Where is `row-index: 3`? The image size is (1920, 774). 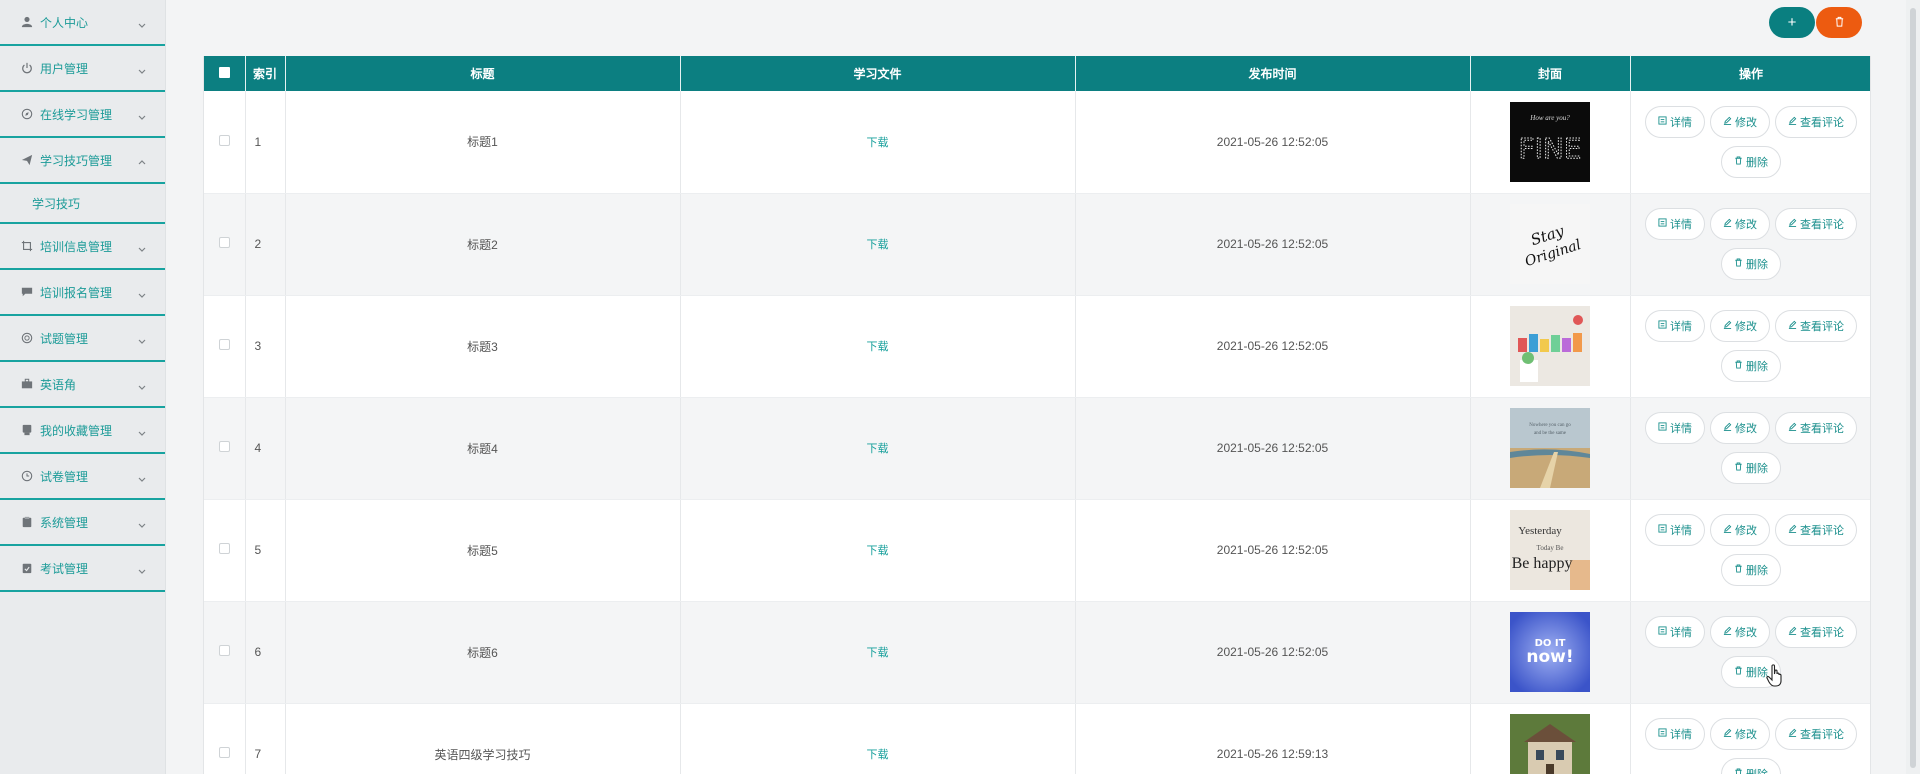
row-index: 3 is located at coordinates (265, 346).